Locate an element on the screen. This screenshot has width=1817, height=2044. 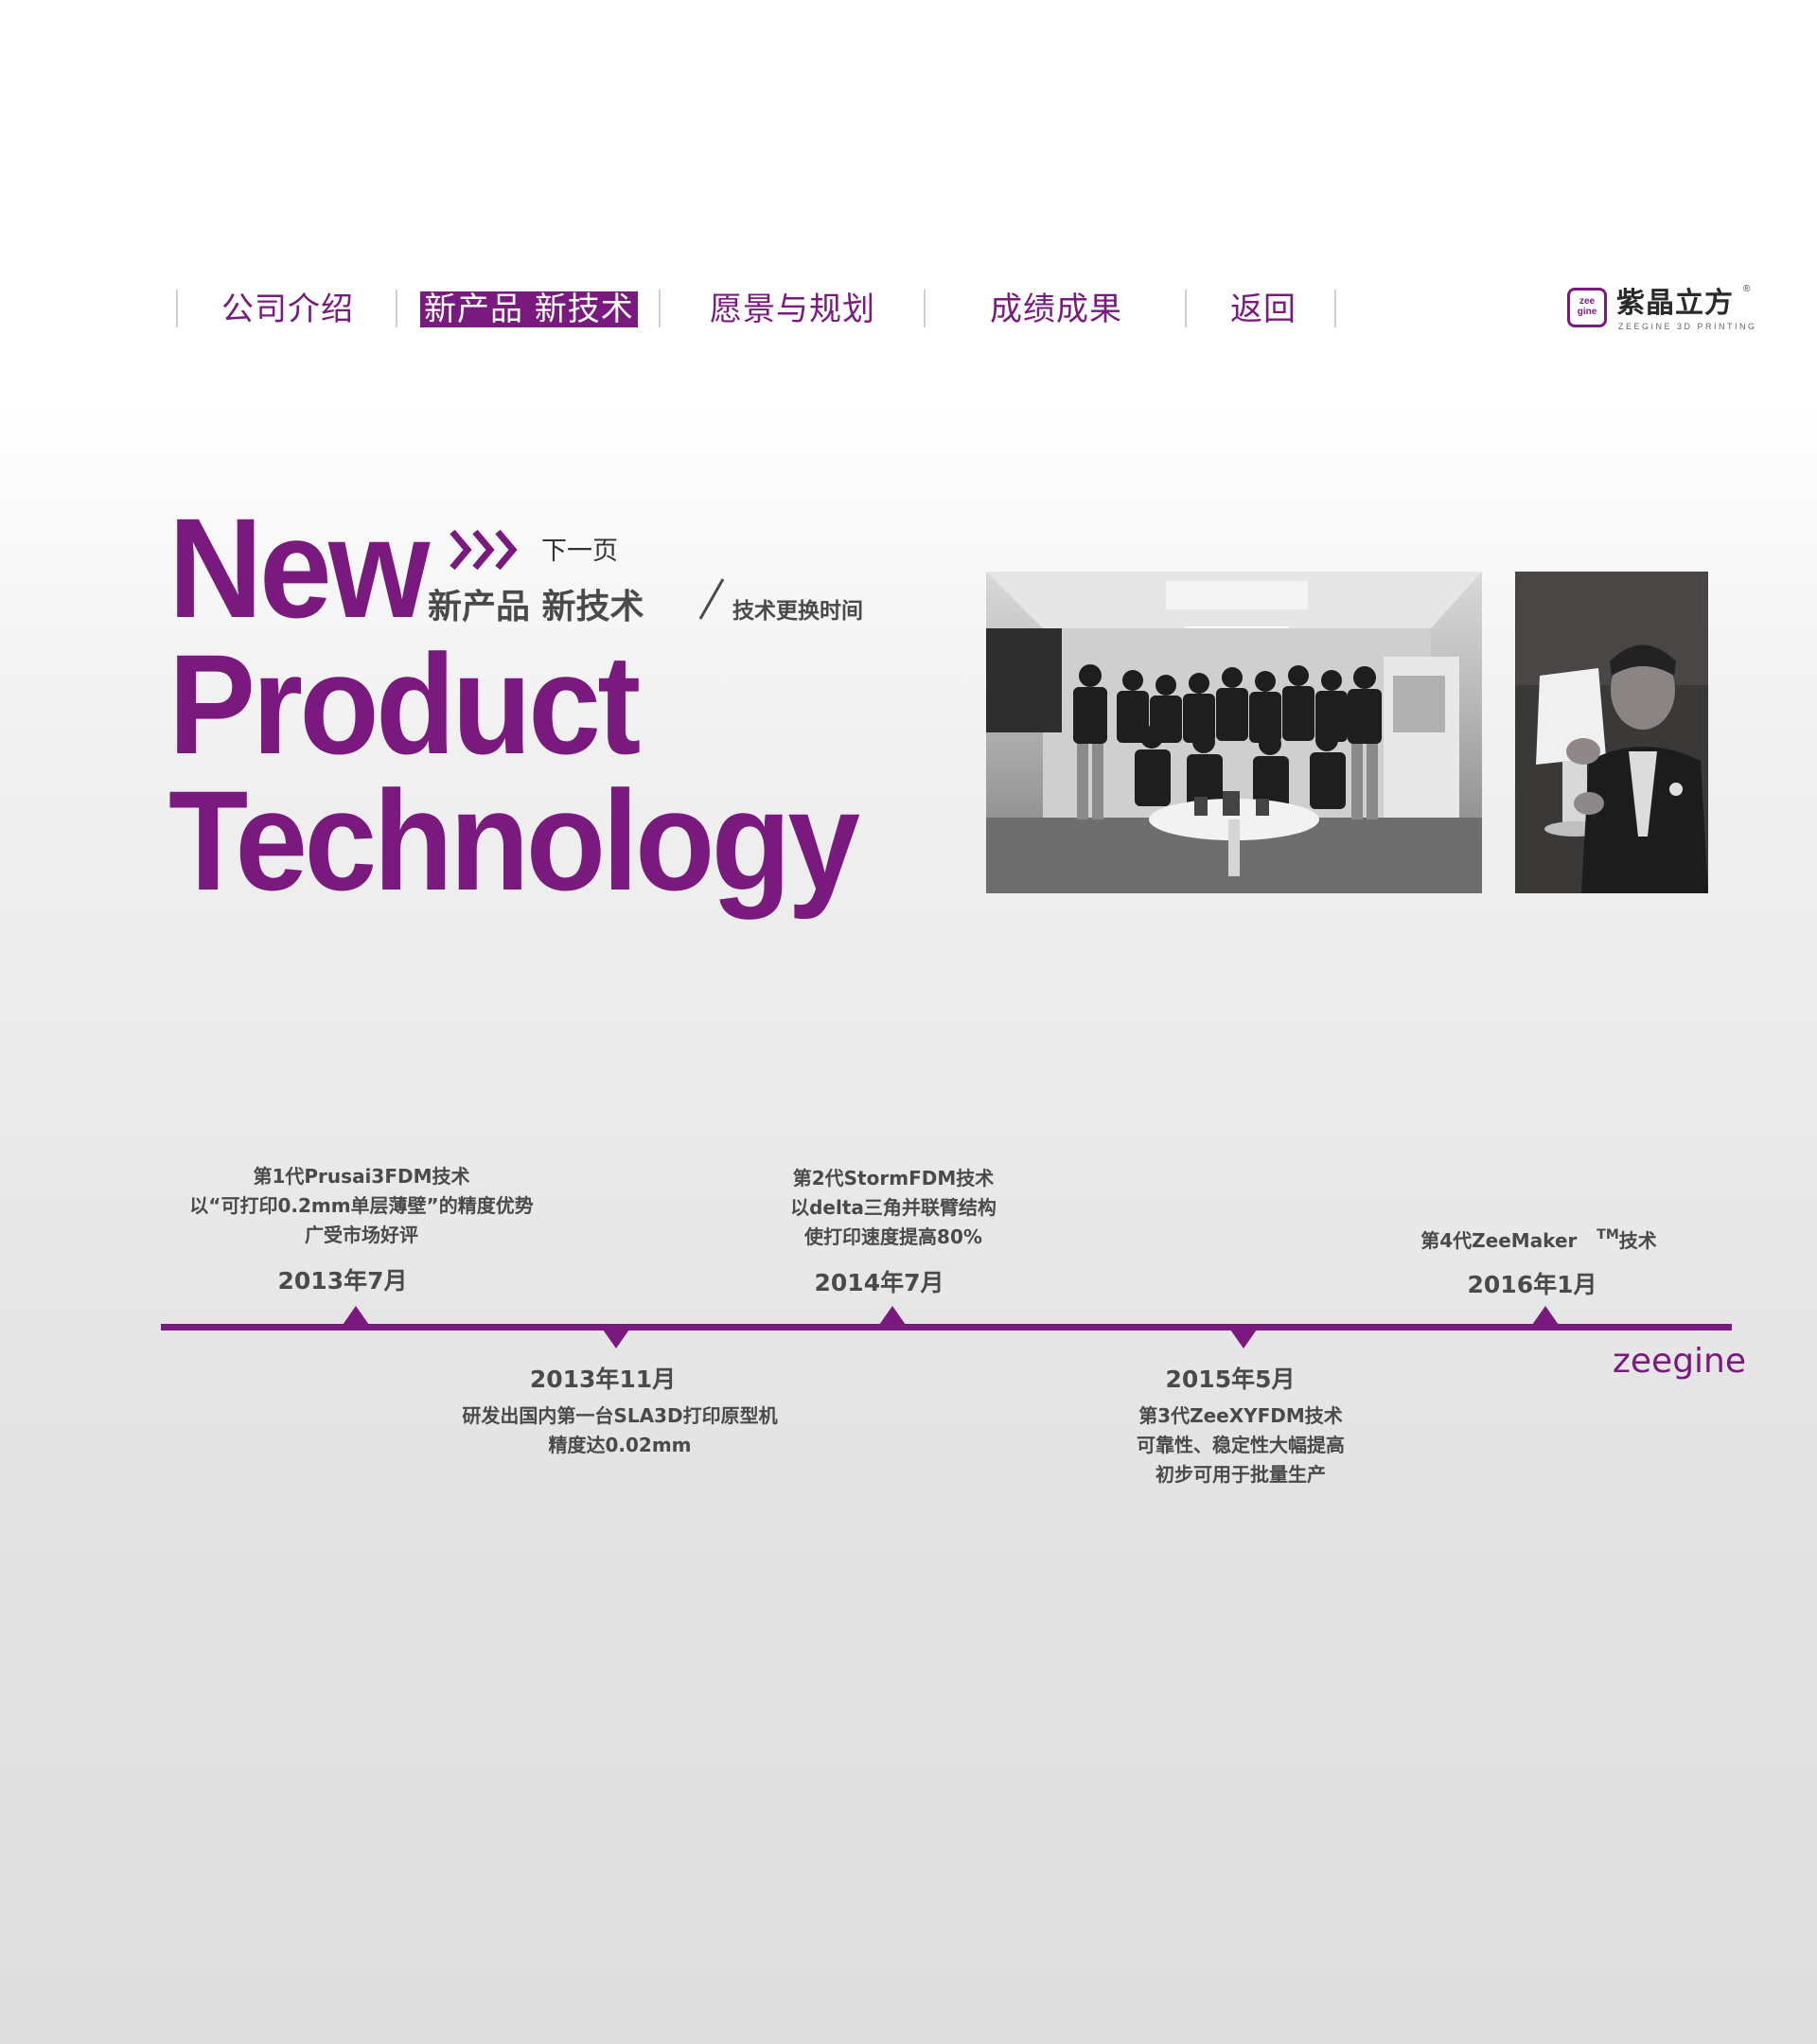
nav-item-vision-planning: 愿景与规划 is located at coordinates (792, 309).